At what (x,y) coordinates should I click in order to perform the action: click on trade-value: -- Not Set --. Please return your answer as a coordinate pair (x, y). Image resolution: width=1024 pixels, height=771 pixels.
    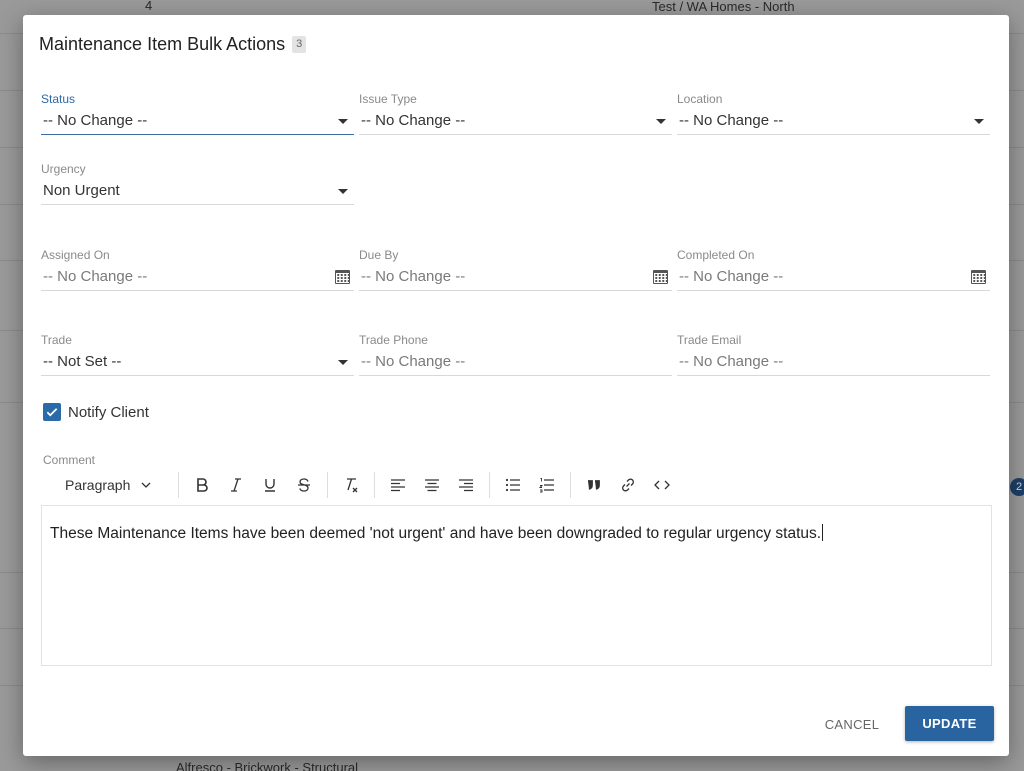
    Looking at the image, I should click on (82, 361).